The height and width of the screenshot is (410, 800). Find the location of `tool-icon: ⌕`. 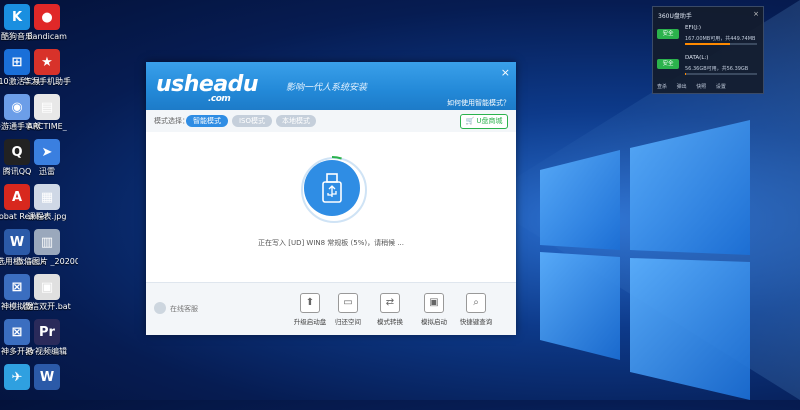

tool-icon: ⌕ is located at coordinates (476, 303).